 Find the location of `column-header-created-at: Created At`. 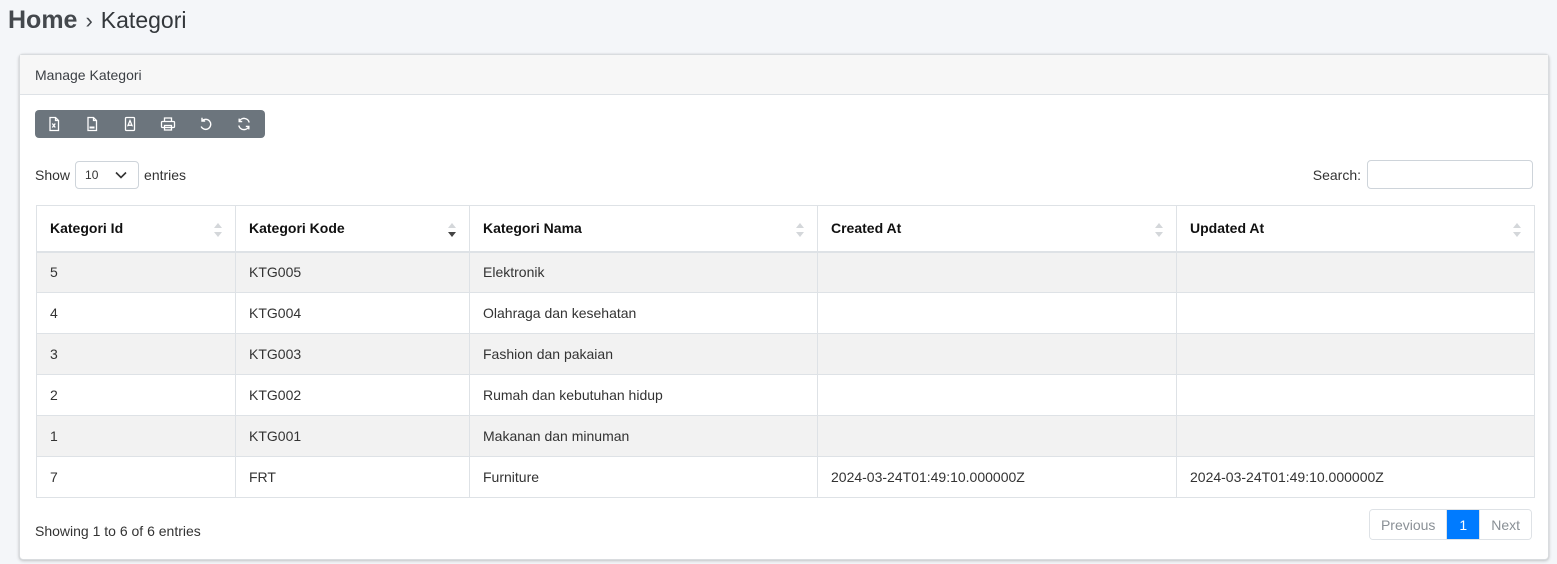

column-header-created-at: Created At is located at coordinates (997, 229).